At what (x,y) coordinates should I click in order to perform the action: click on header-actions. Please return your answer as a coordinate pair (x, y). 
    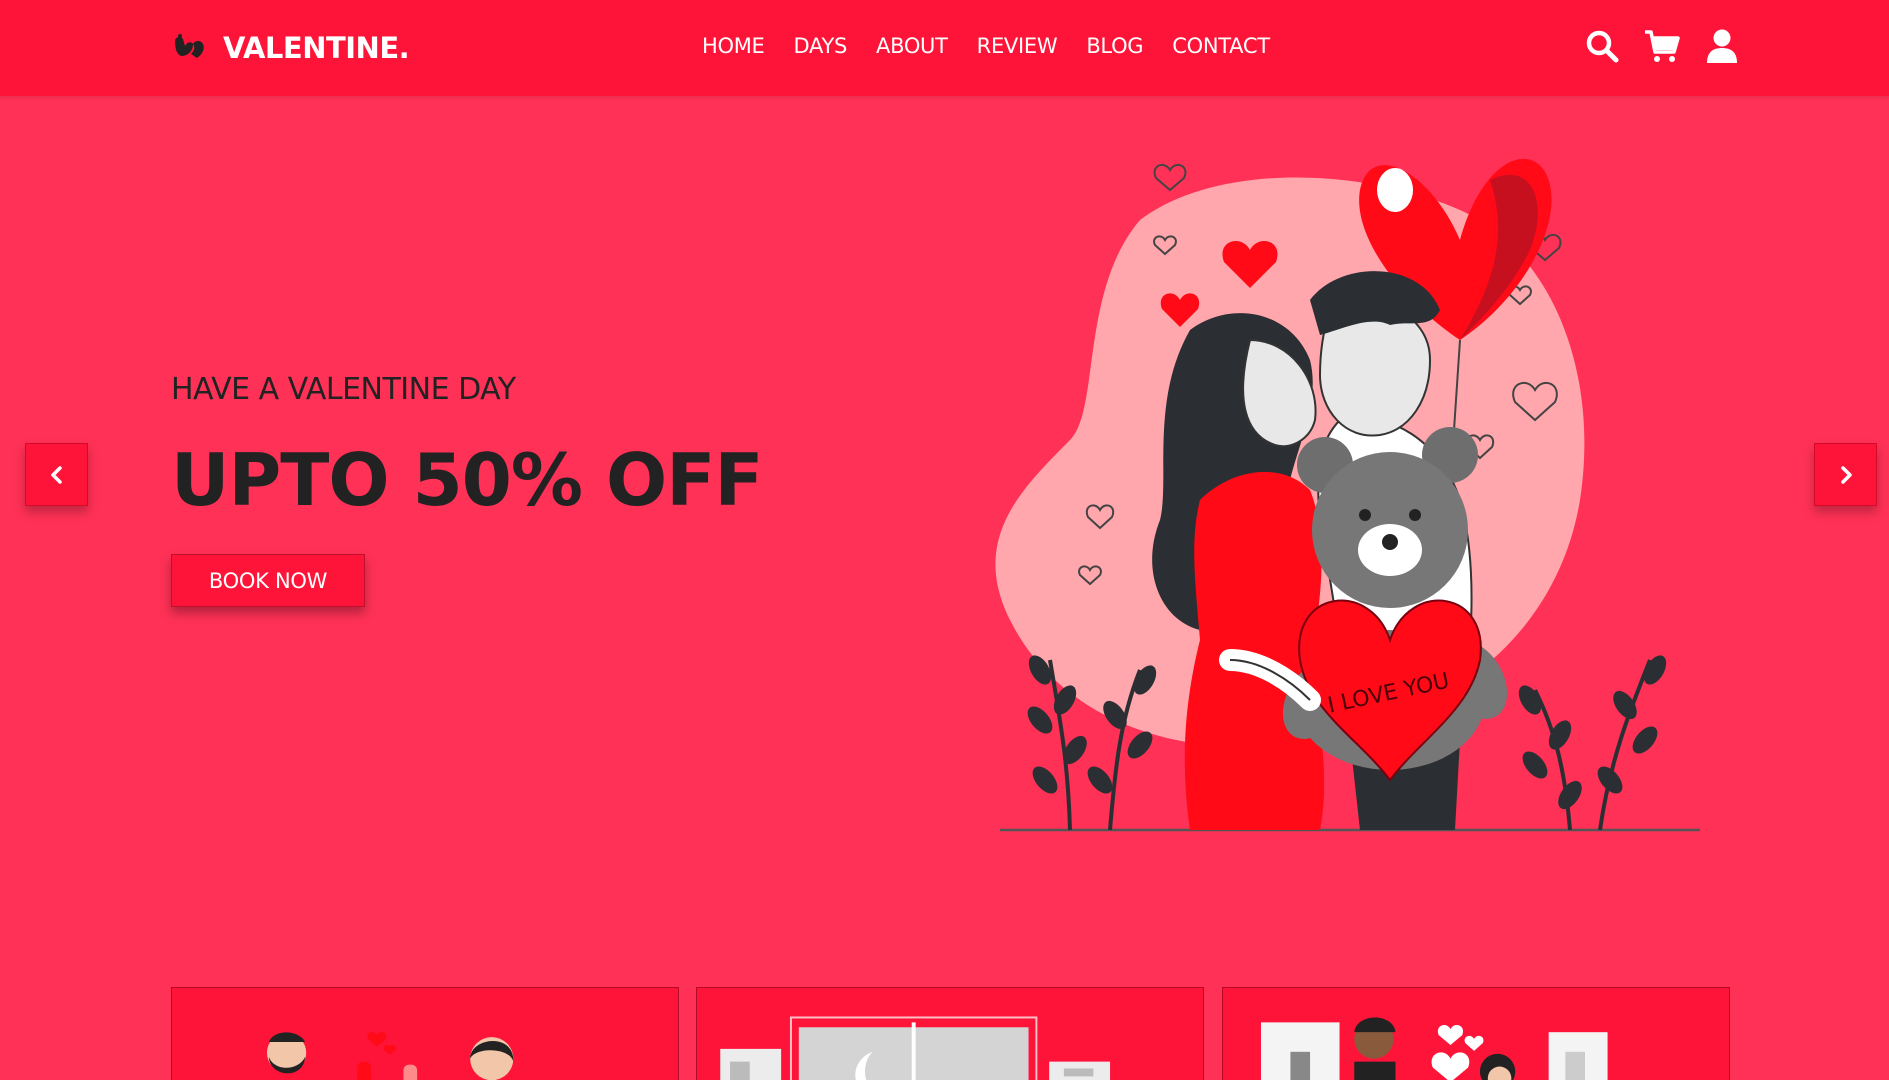
    Looking at the image, I should click on (1662, 46).